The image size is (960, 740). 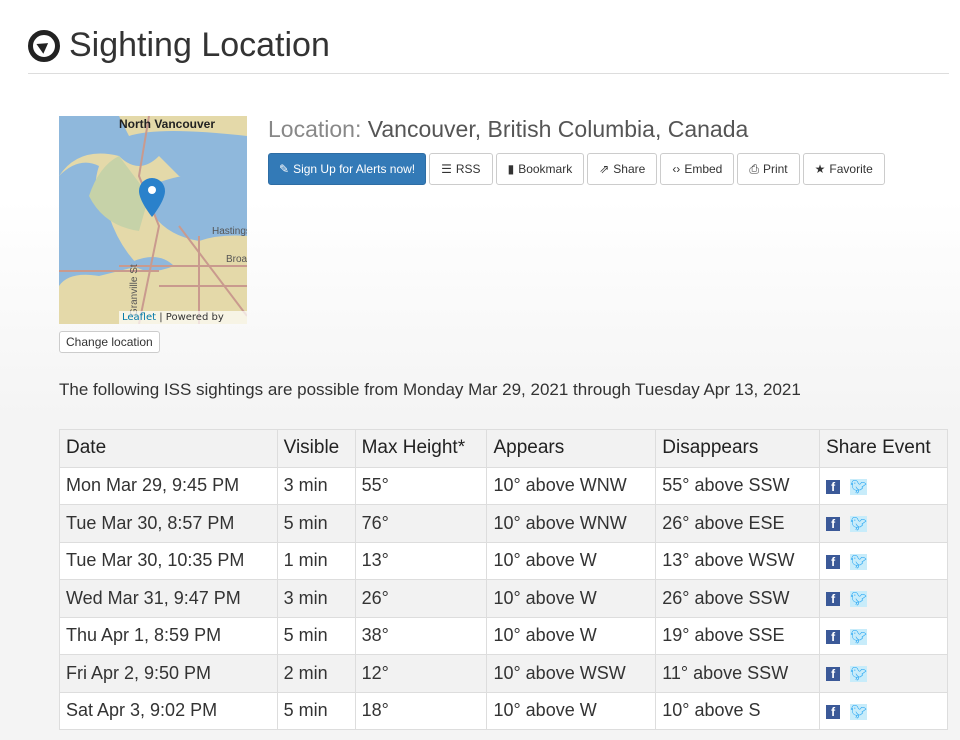 What do you see at coordinates (421, 560) in the screenshot?
I see `table-cell: 13°` at bounding box center [421, 560].